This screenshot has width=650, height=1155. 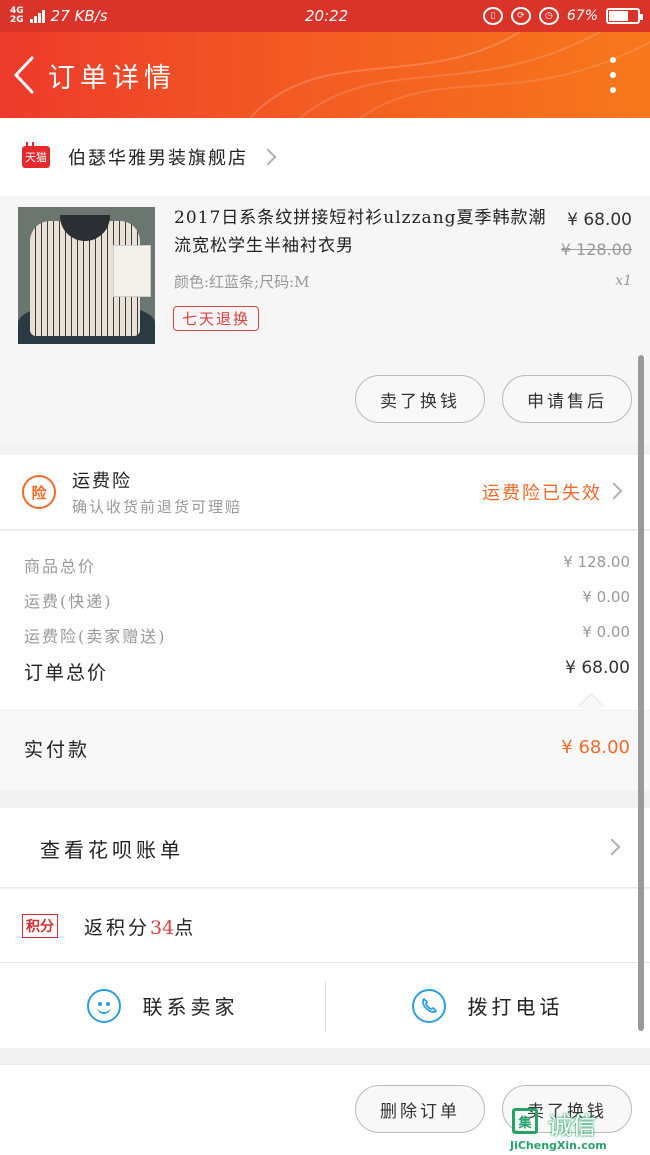 I want to click on product-original-price: ¥ 128.00, so click(x=596, y=249).